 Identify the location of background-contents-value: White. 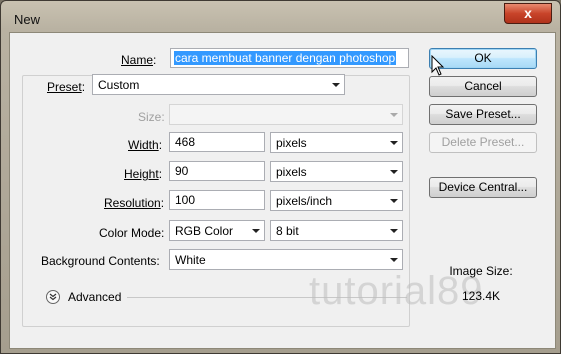
(190, 260).